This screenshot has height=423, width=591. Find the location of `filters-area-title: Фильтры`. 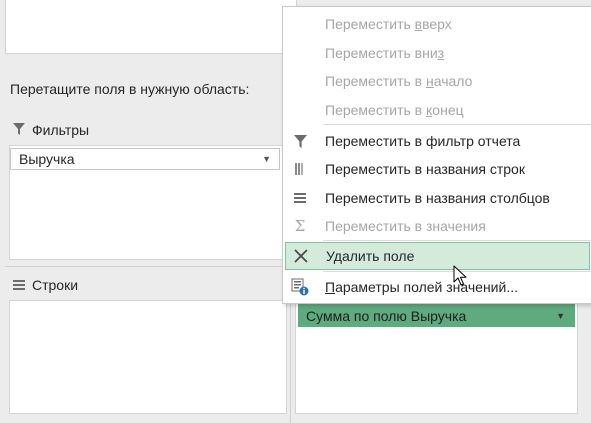

filters-area-title: Фильтры is located at coordinates (61, 130).